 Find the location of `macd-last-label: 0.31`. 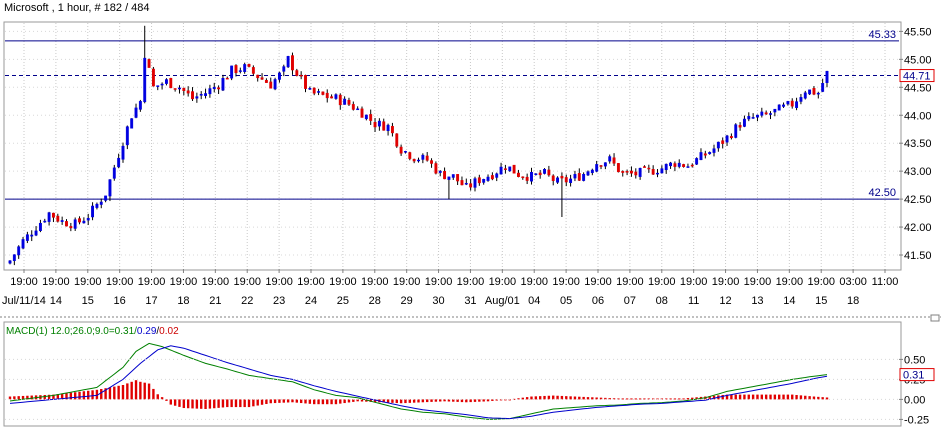

macd-last-label: 0.31 is located at coordinates (913, 376).